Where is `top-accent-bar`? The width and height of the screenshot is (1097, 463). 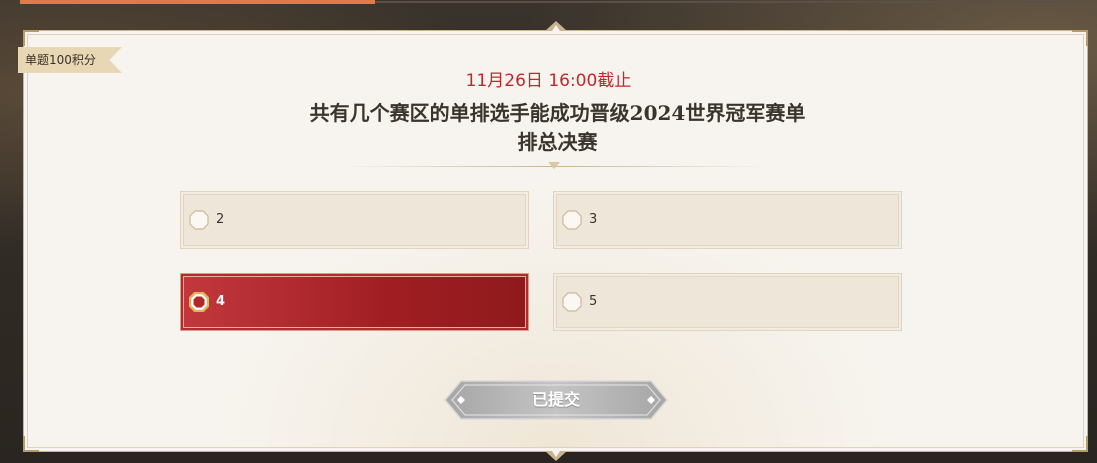
top-accent-bar is located at coordinates (197, 2).